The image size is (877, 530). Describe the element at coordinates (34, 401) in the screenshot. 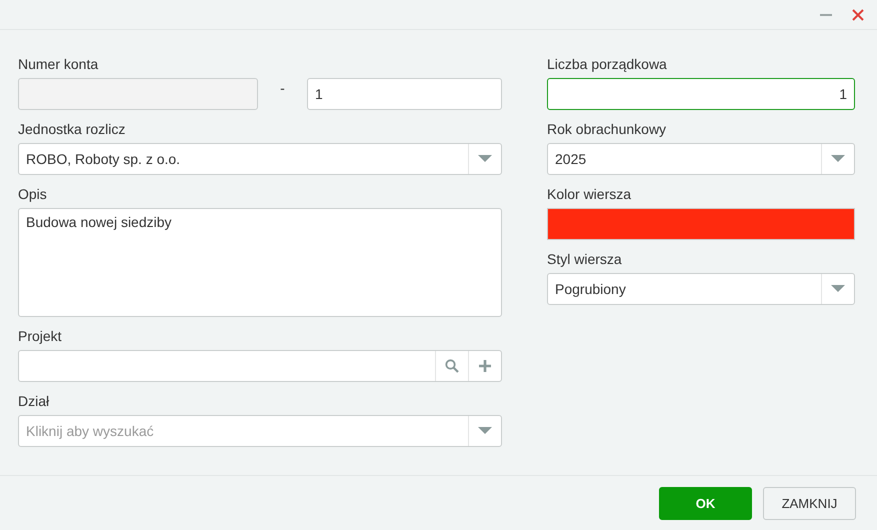

I see `field-label: Dział` at that location.